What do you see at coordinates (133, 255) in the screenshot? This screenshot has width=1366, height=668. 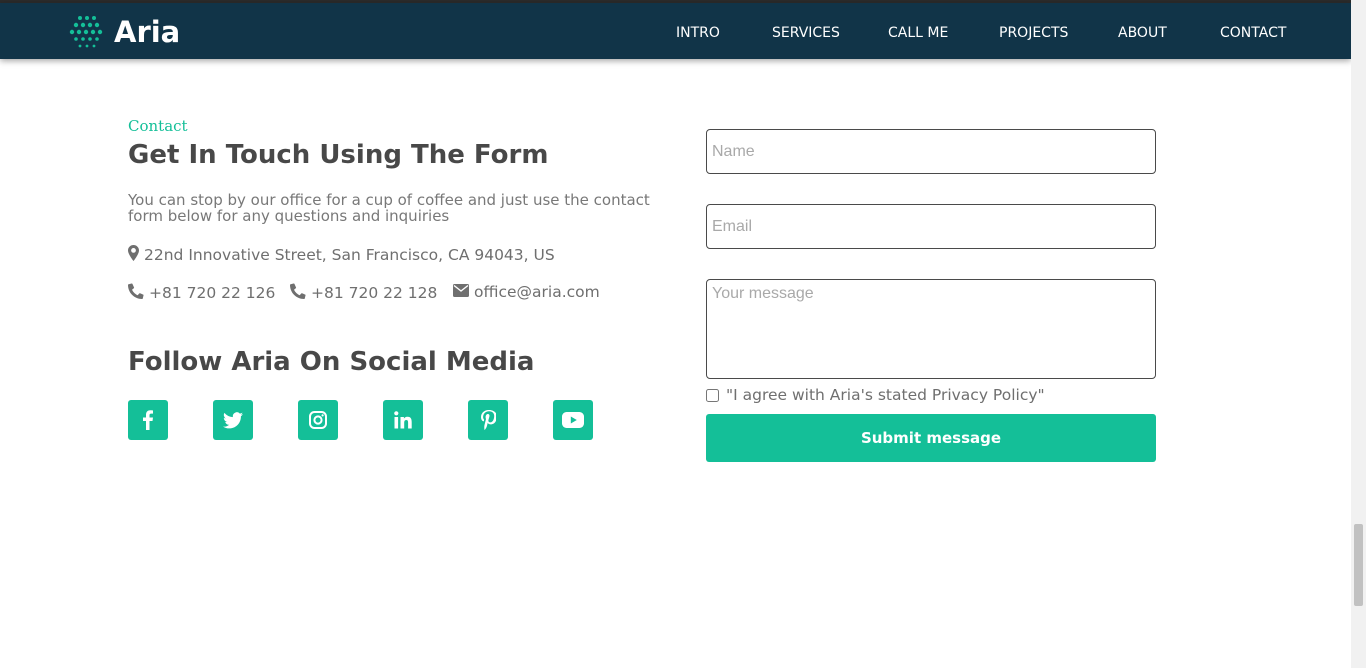 I see `map-marker-icon` at bounding box center [133, 255].